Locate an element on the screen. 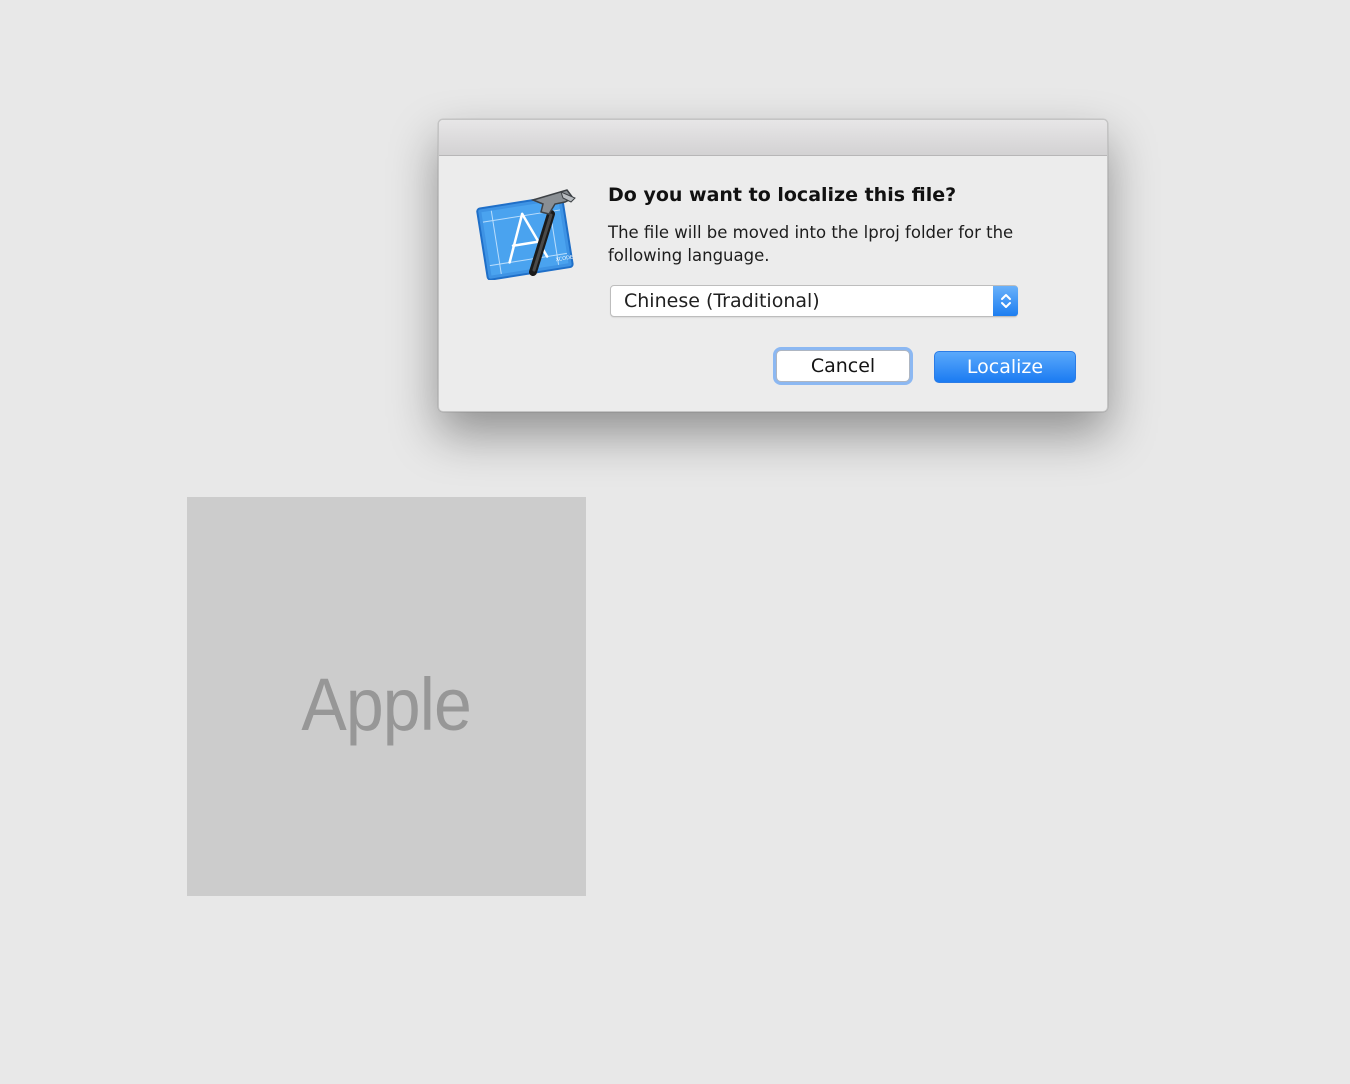 This screenshot has height=1084, width=1350. dialog-title: Do you want to localize this file? is located at coordinates (782, 195).